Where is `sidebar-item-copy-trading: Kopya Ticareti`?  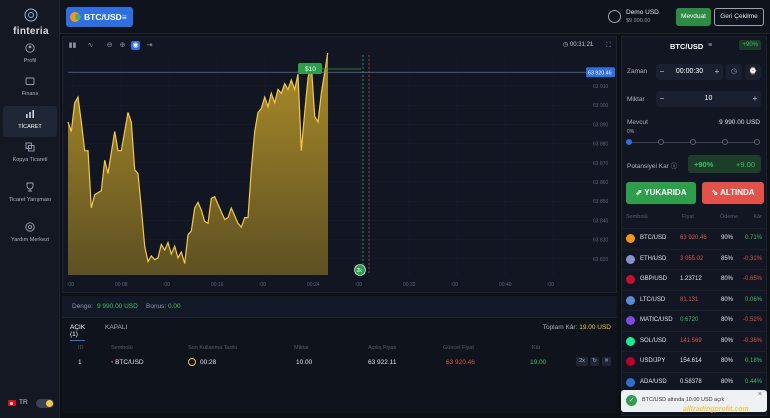 sidebar-item-copy-trading: Kopya Ticareti is located at coordinates (30, 158).